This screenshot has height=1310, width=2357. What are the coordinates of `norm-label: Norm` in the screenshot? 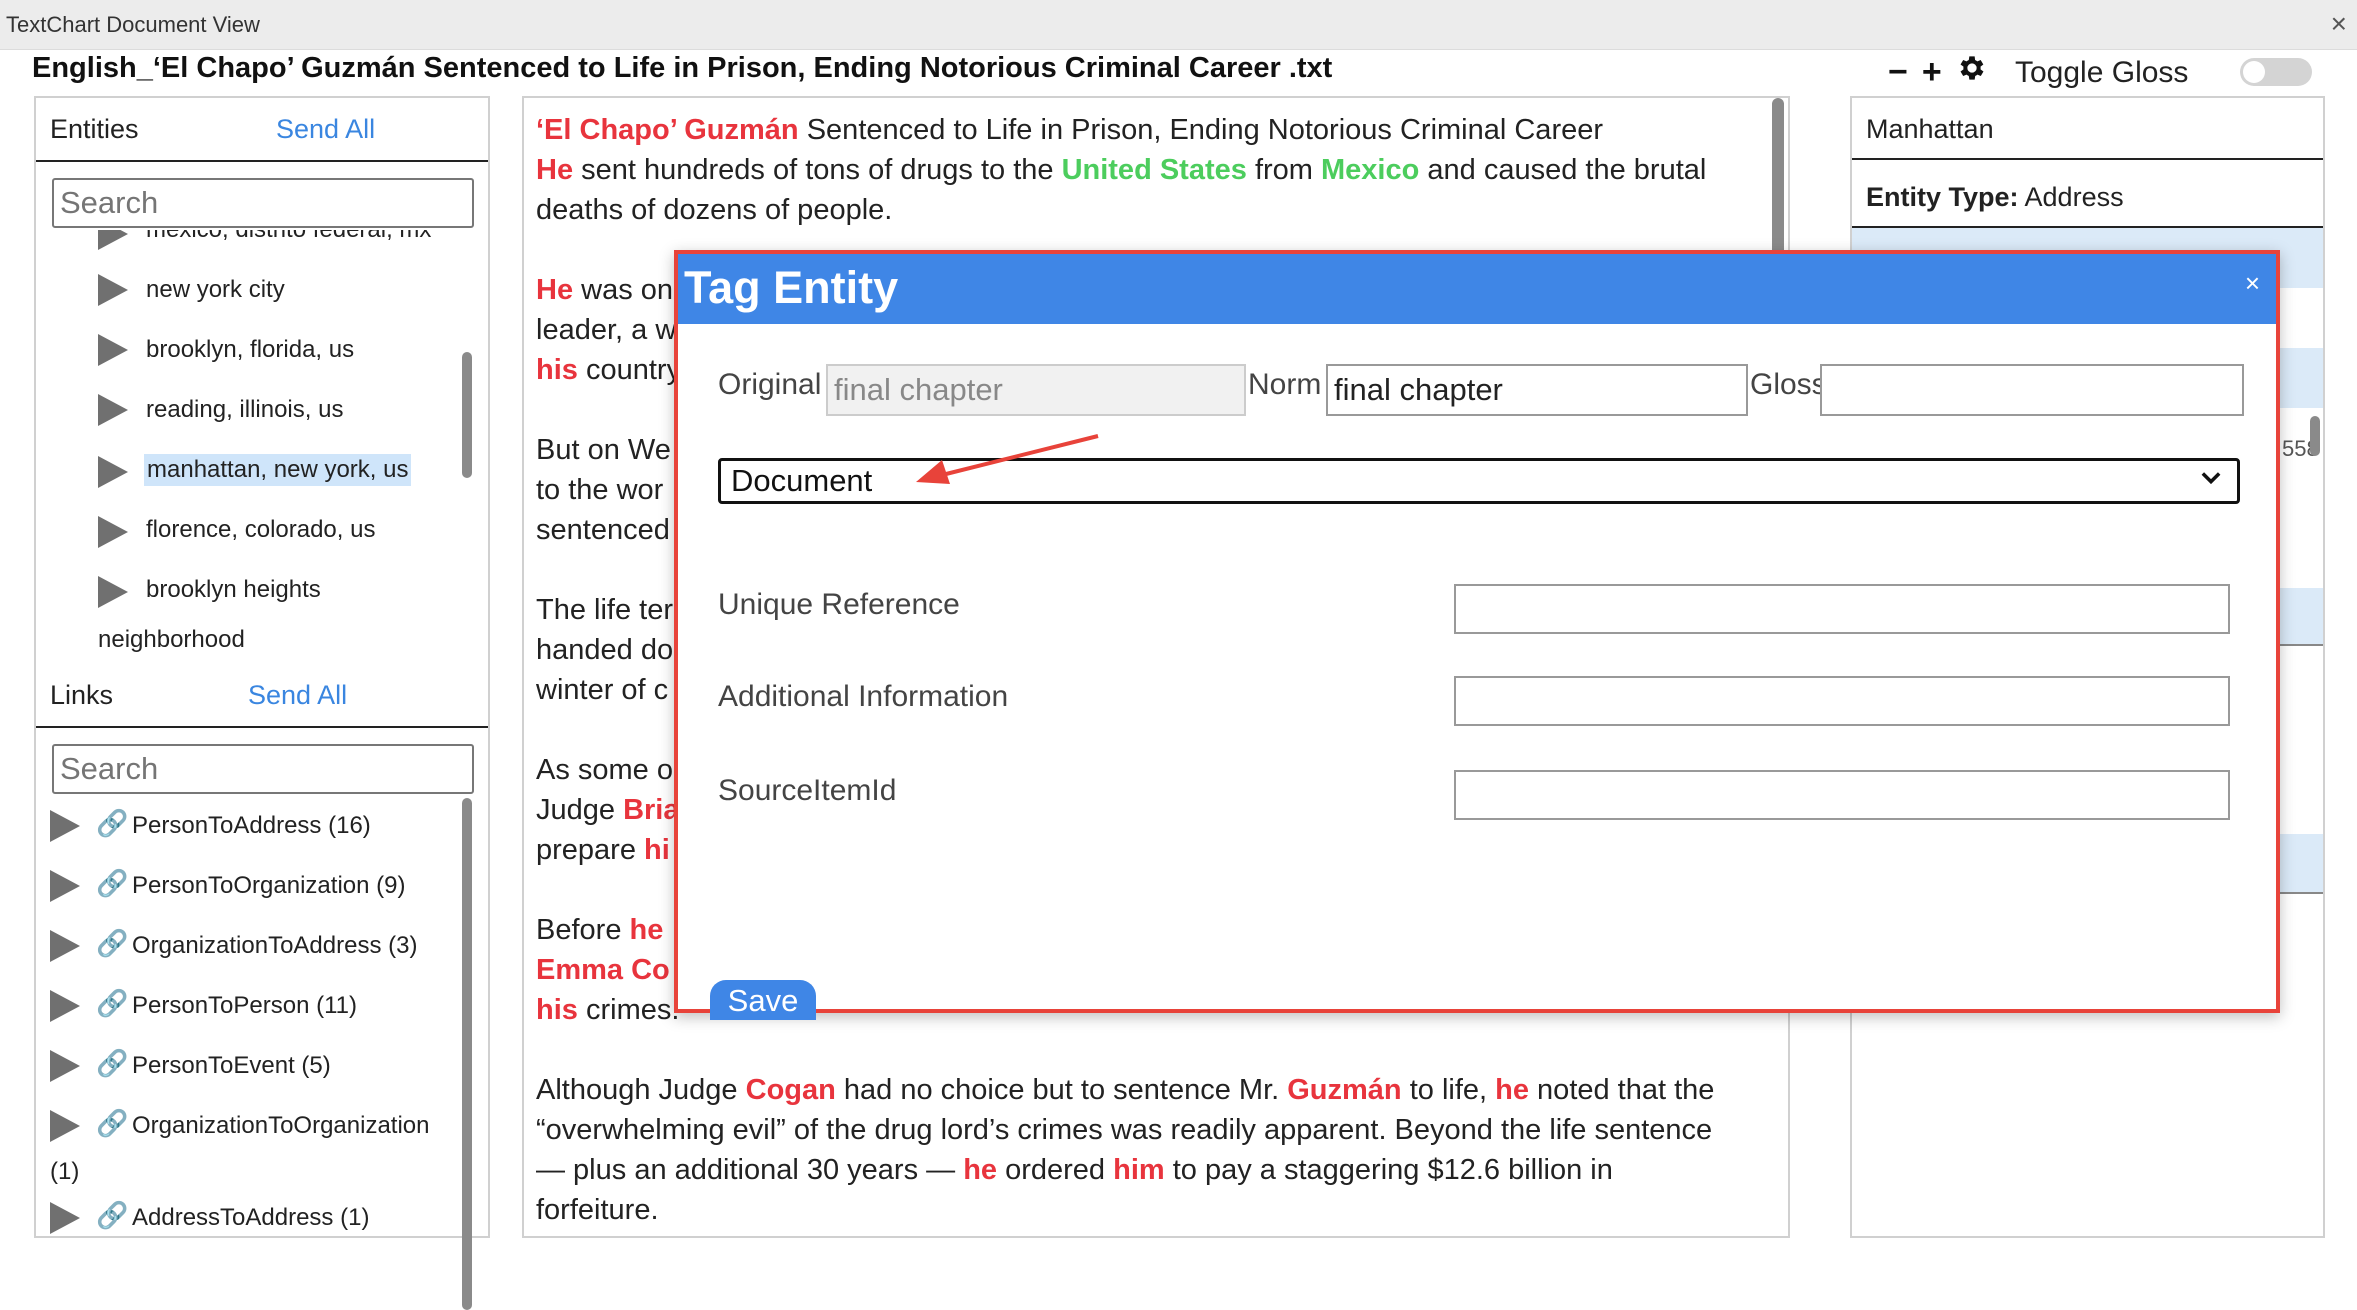 It's located at (1285, 384).